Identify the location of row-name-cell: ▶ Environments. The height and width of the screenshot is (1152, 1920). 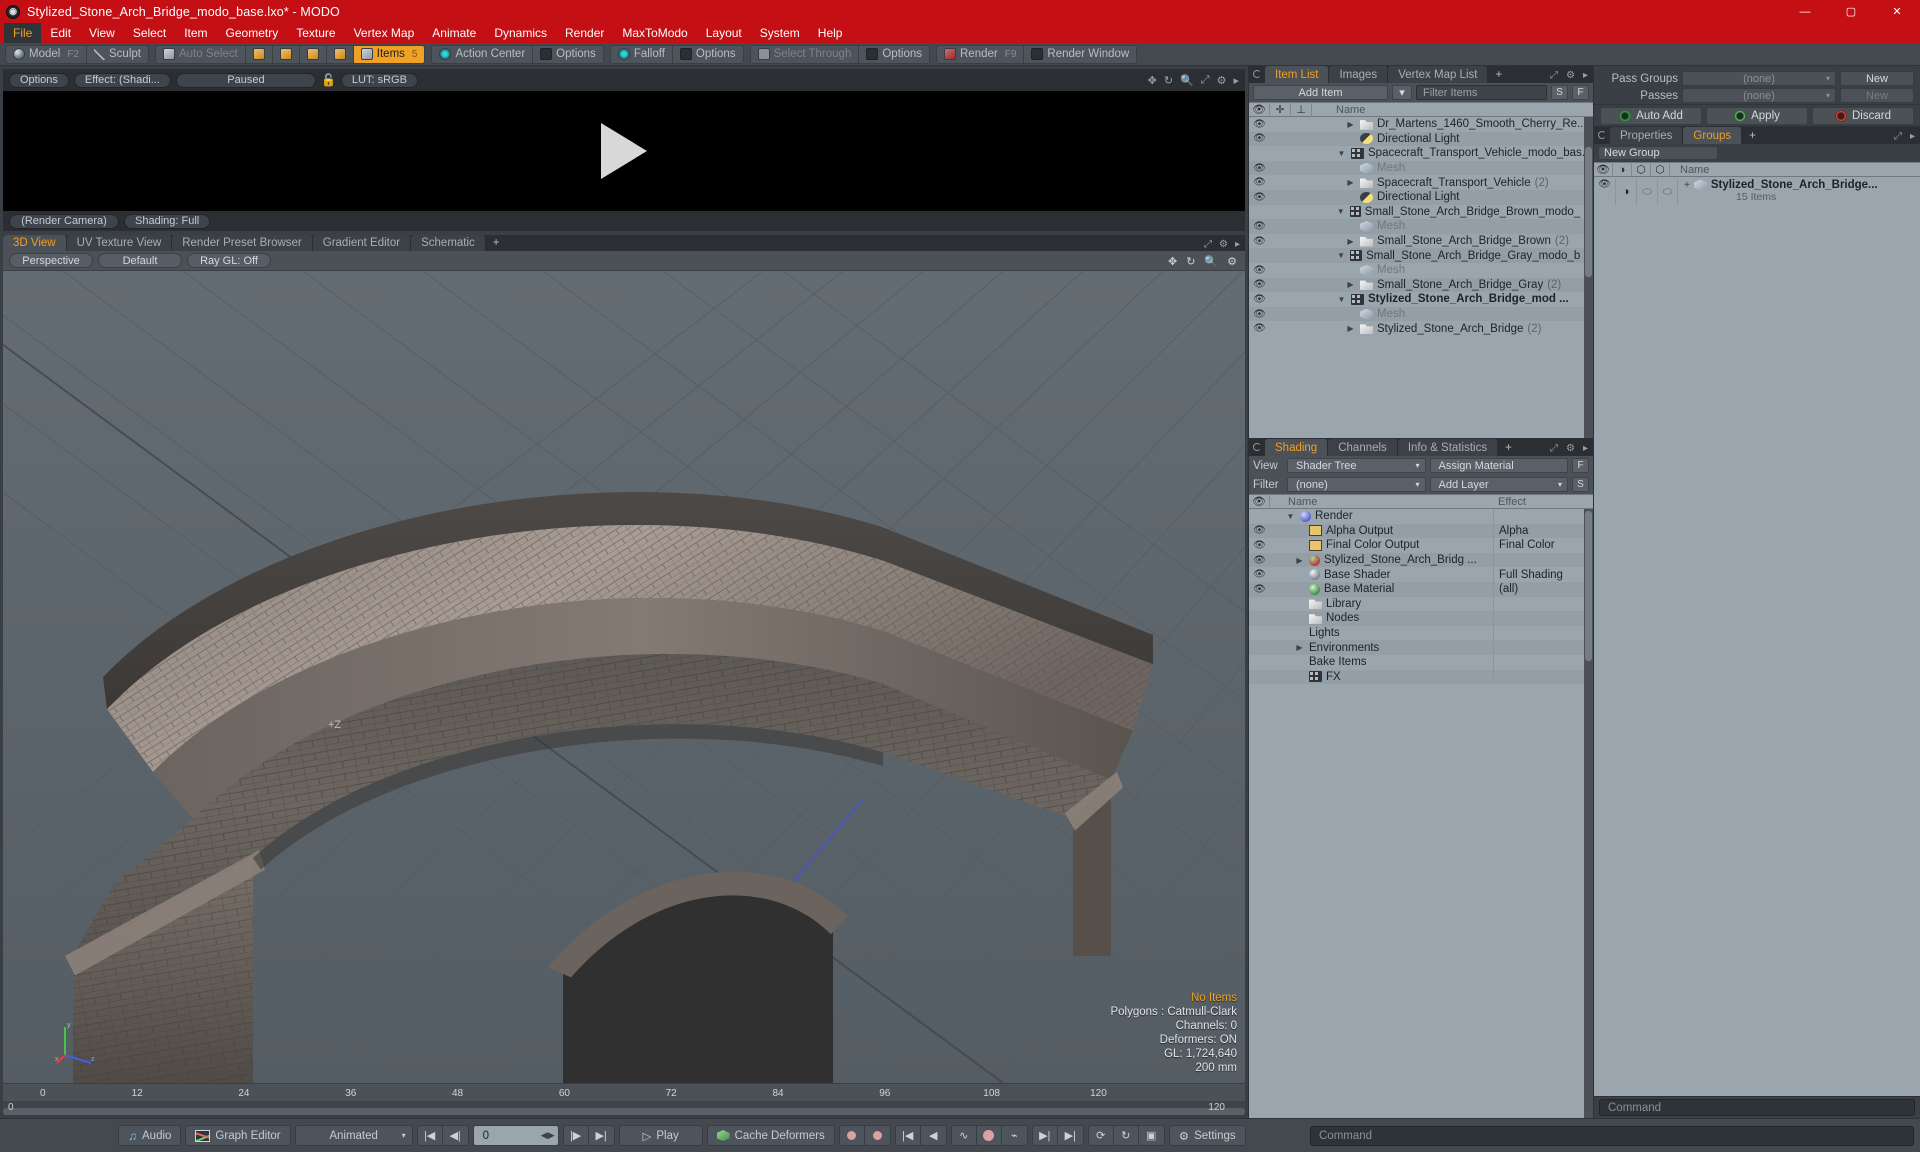
(1381, 648).